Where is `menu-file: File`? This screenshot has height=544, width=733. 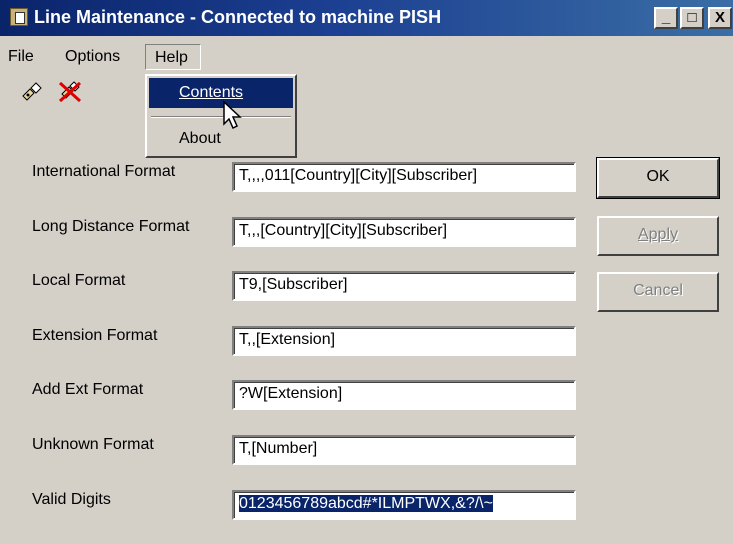
menu-file: File is located at coordinates (21, 57).